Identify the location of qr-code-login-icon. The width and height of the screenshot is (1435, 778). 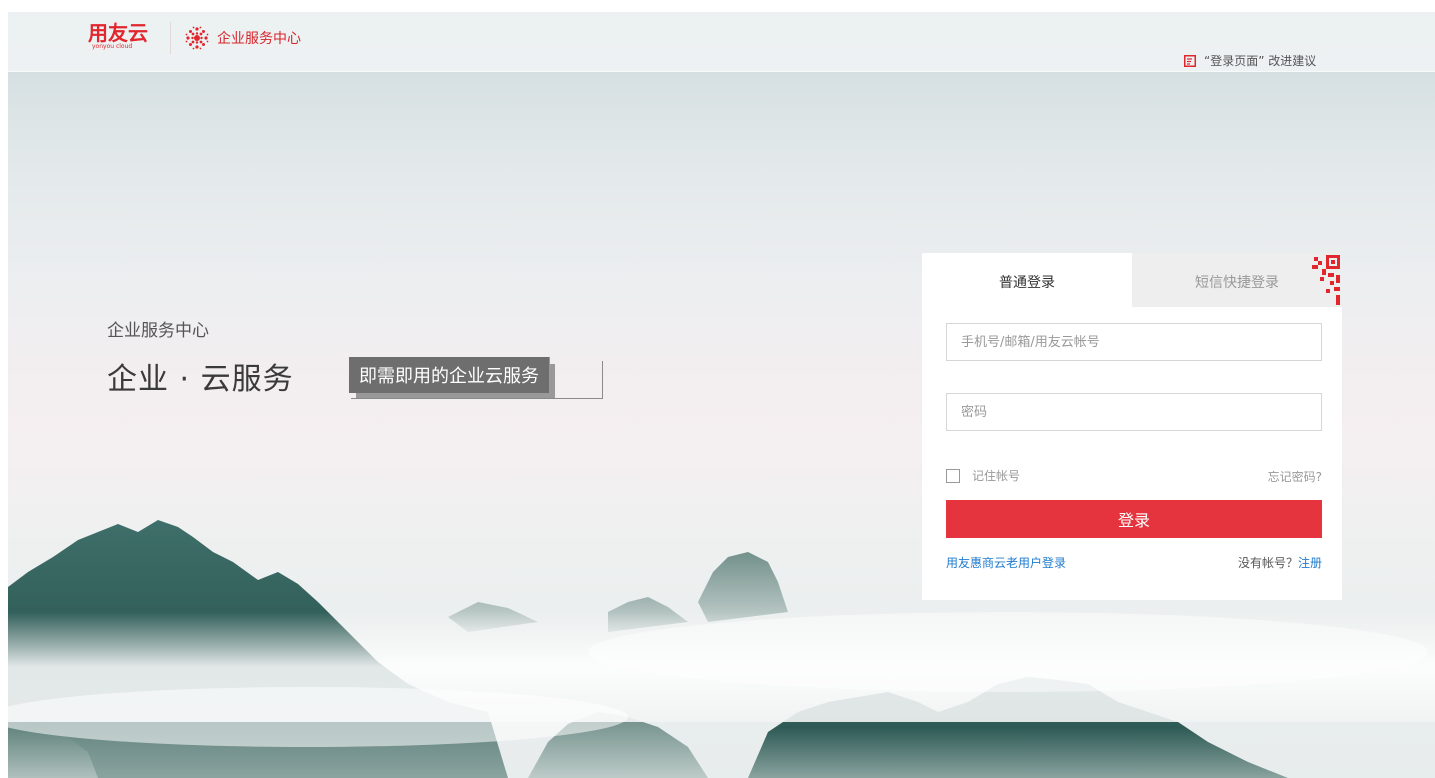
(1317, 280).